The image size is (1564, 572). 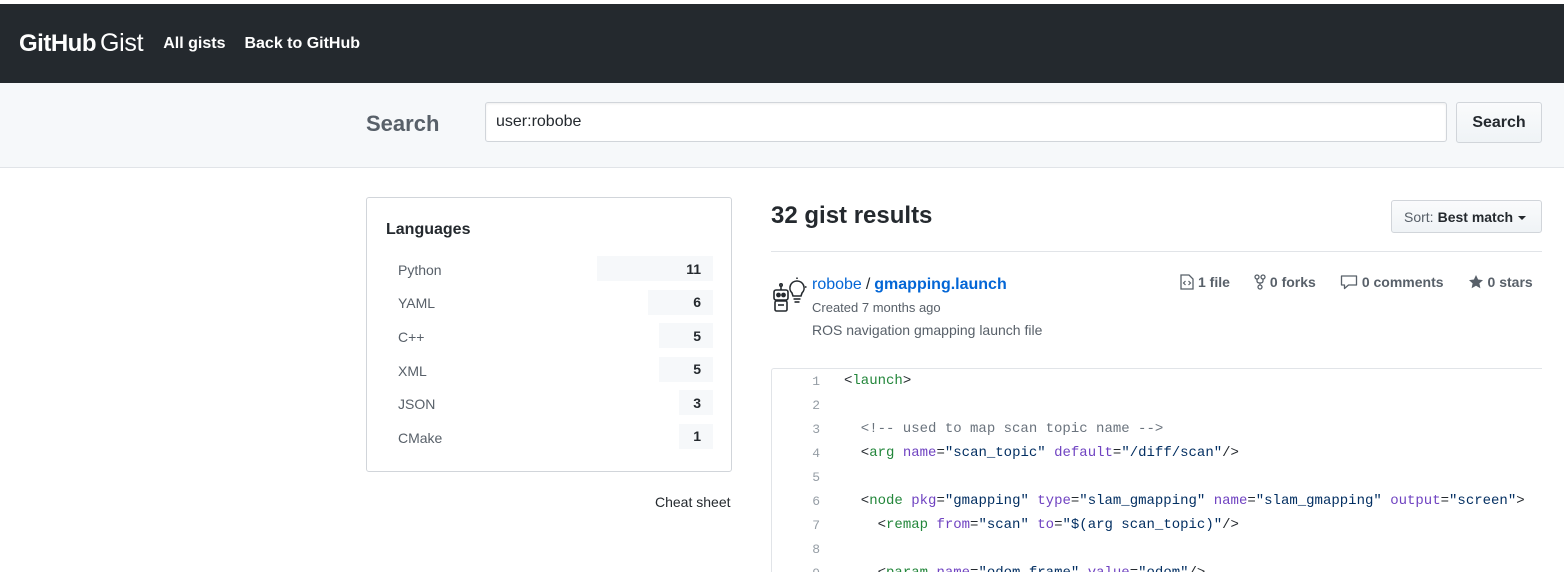 I want to click on language-count: 6, so click(x=680, y=302).